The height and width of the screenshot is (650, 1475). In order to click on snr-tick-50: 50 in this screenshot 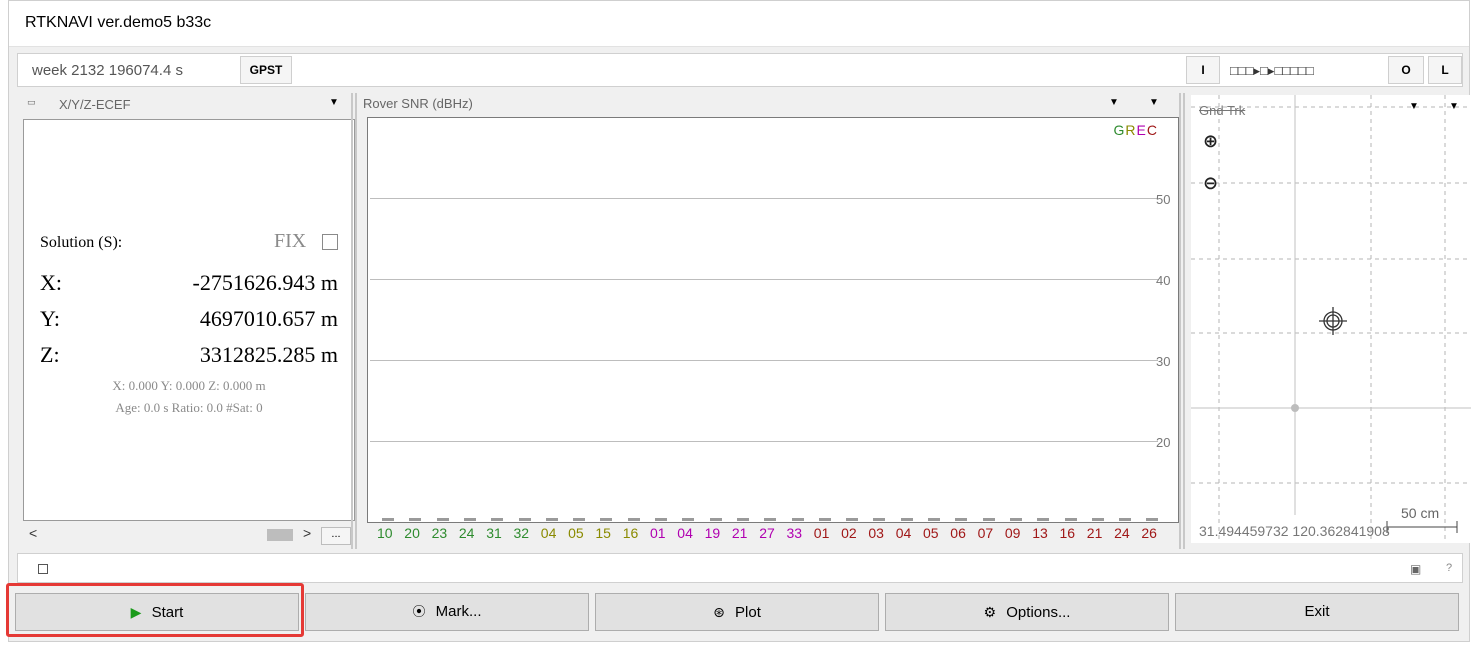, I will do `click(1163, 199)`.